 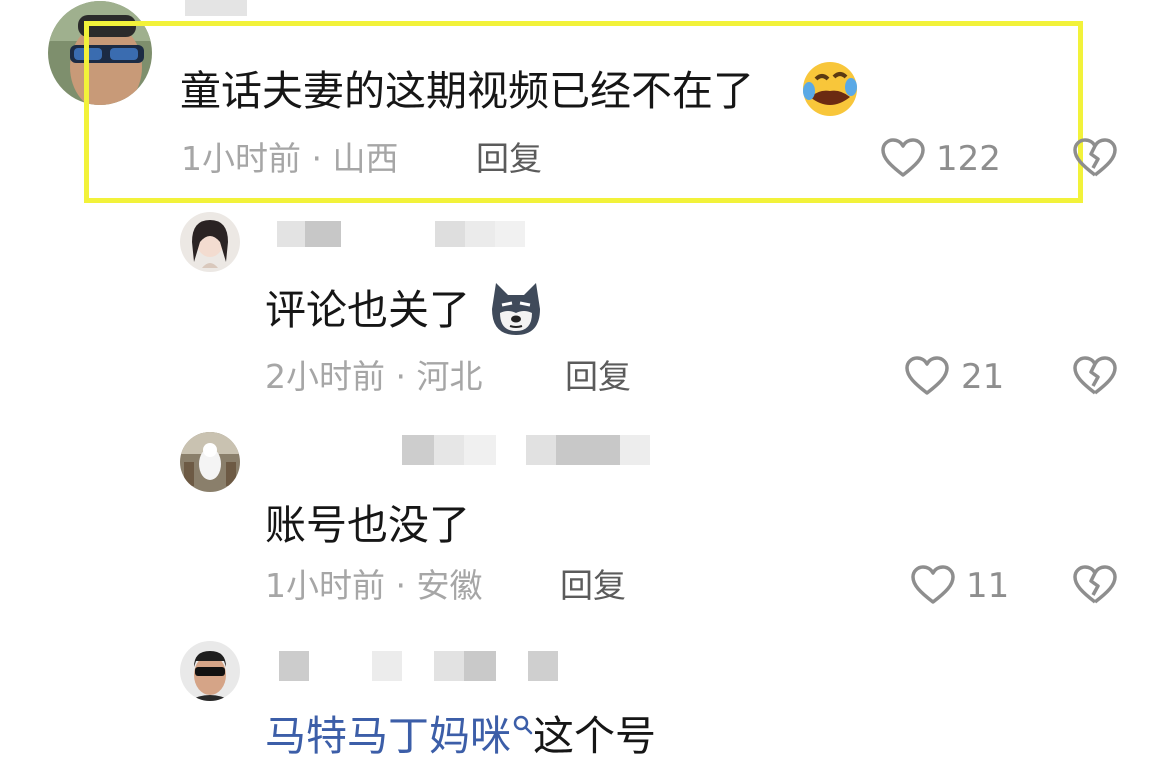 I want to click on comment-time: 2小时前, so click(x=325, y=376).